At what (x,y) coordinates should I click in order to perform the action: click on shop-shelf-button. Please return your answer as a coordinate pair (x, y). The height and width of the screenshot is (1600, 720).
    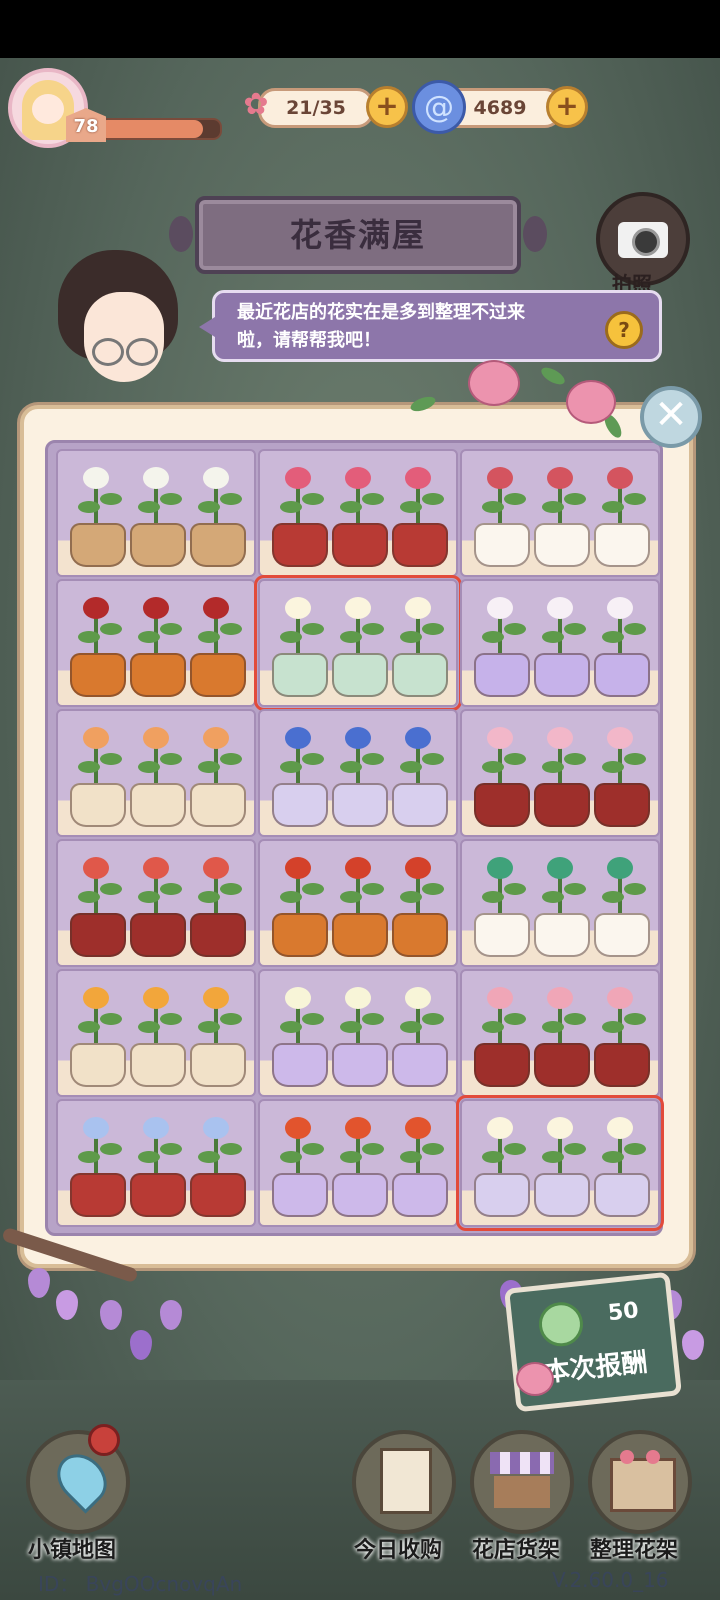
    Looking at the image, I should click on (522, 1482).